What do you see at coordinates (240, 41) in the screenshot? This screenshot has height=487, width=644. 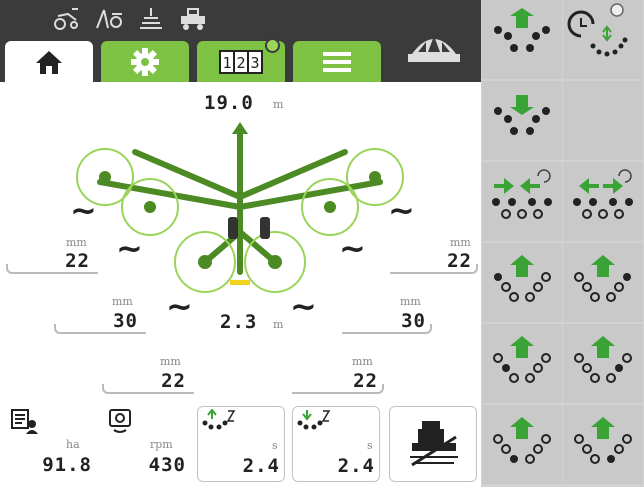 I see `top-bar: 123` at bounding box center [240, 41].